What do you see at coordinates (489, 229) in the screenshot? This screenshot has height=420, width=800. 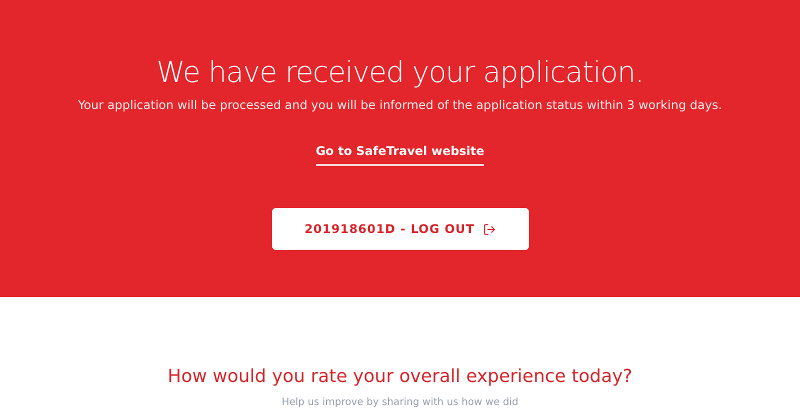 I see `logout-icon` at bounding box center [489, 229].